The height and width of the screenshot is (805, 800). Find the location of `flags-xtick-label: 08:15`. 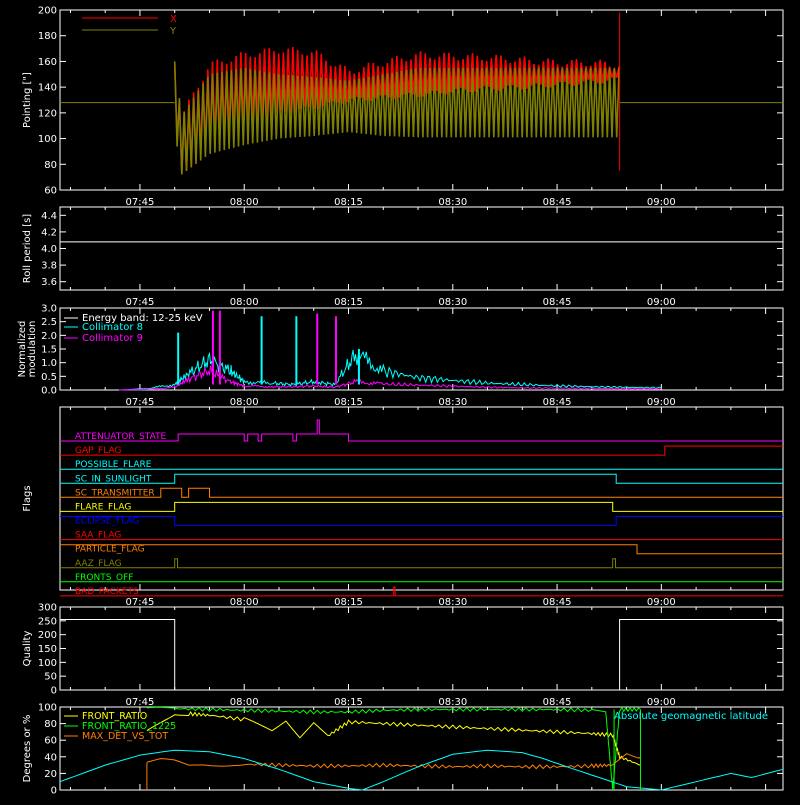

flags-xtick-label: 08:15 is located at coordinates (348, 602).